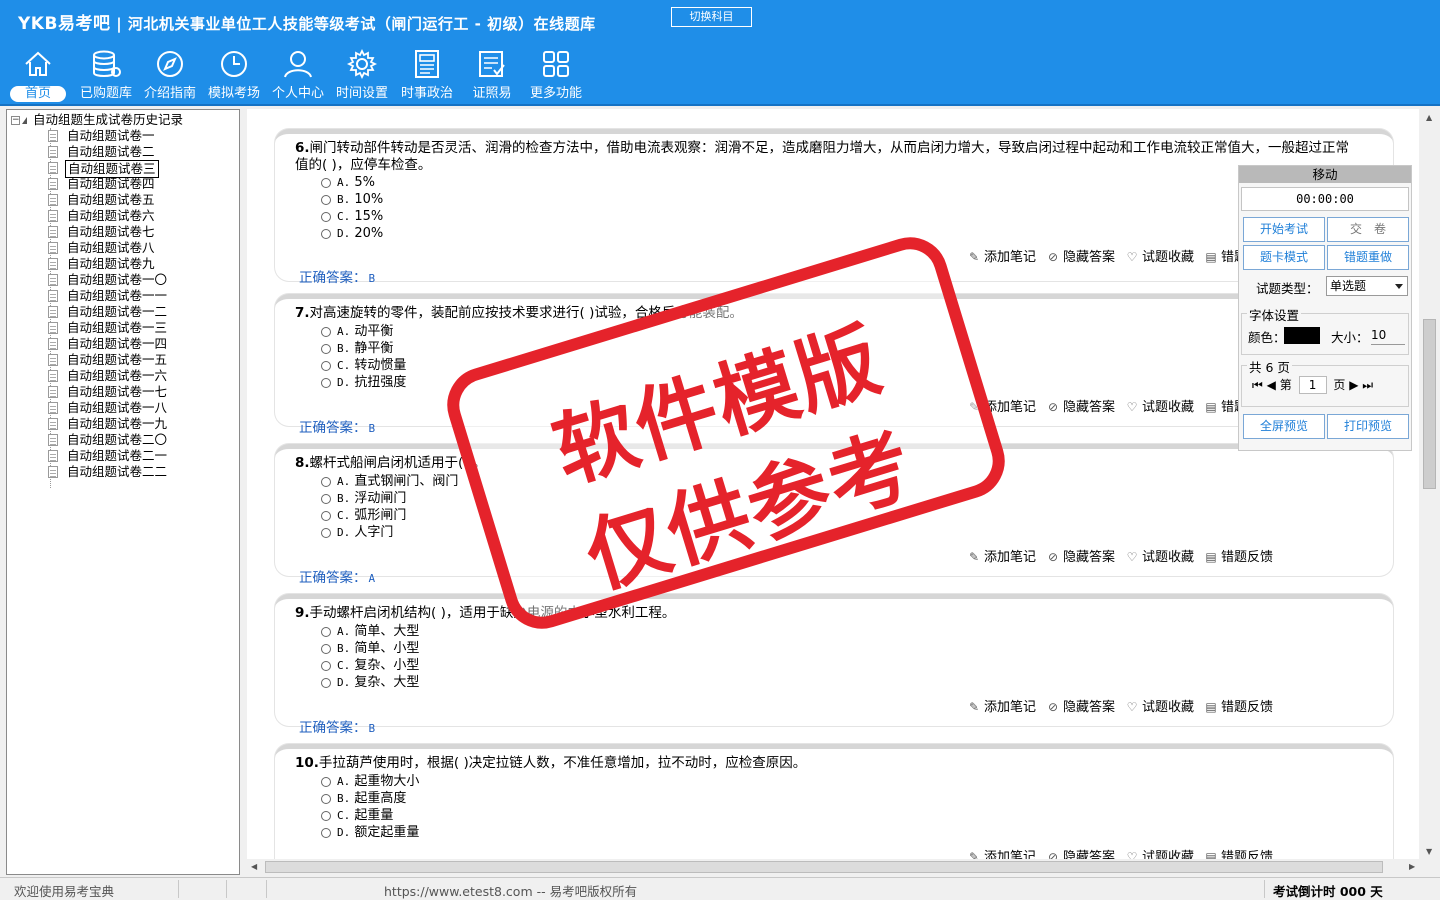  What do you see at coordinates (15, 120) in the screenshot?
I see `collapse-icon: −` at bounding box center [15, 120].